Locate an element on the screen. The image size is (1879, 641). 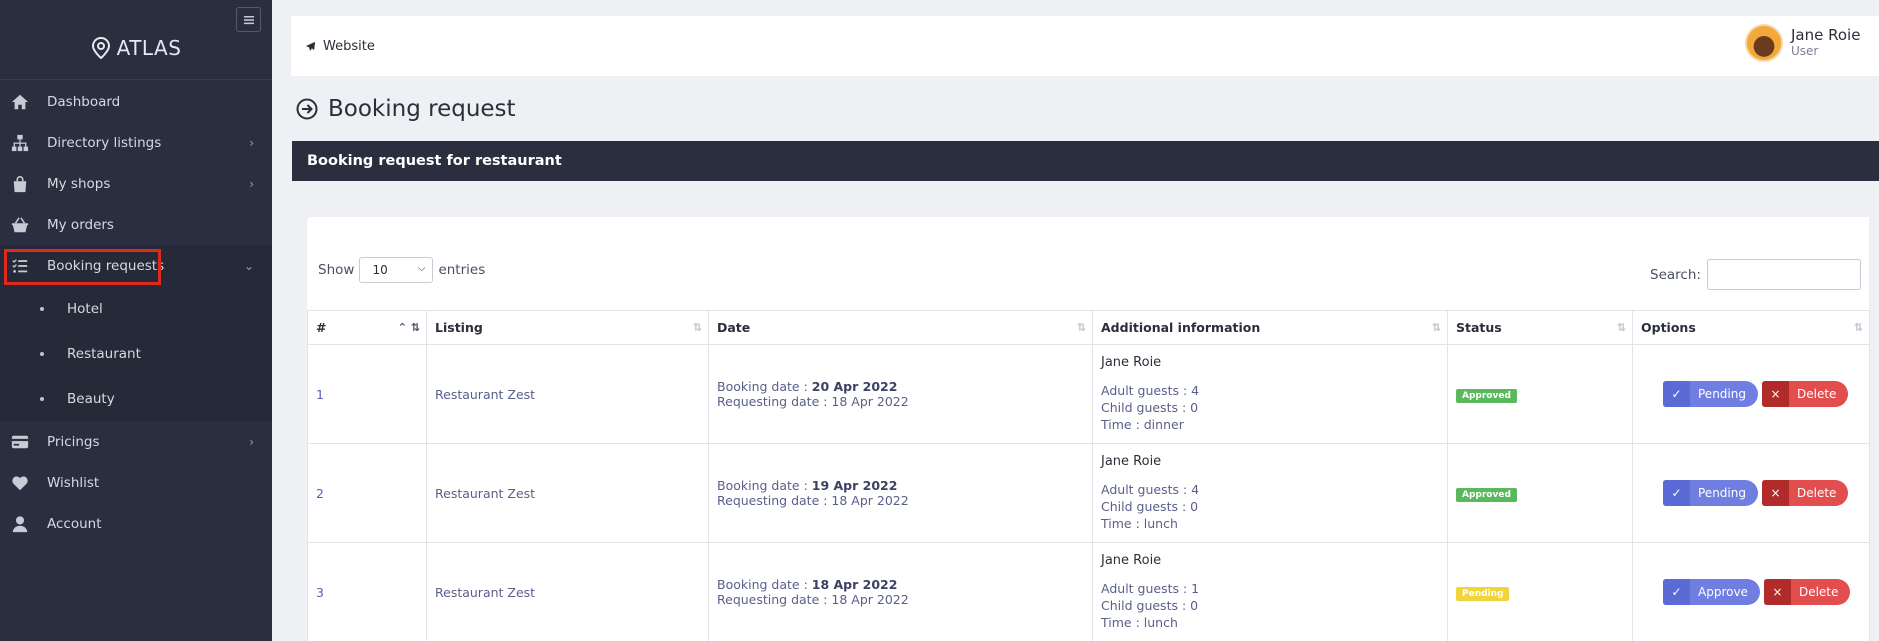
column-header-listing: Listing ⇅ is located at coordinates (567, 327).